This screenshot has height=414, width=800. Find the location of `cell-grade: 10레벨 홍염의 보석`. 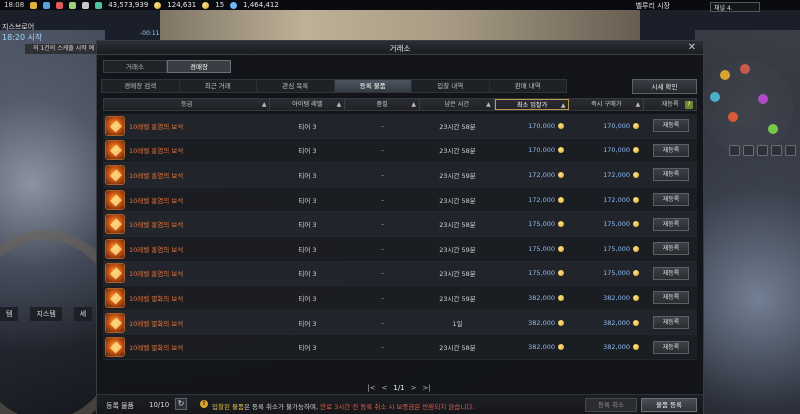

cell-grade: 10레벨 홍염의 보석 is located at coordinates (186, 174).